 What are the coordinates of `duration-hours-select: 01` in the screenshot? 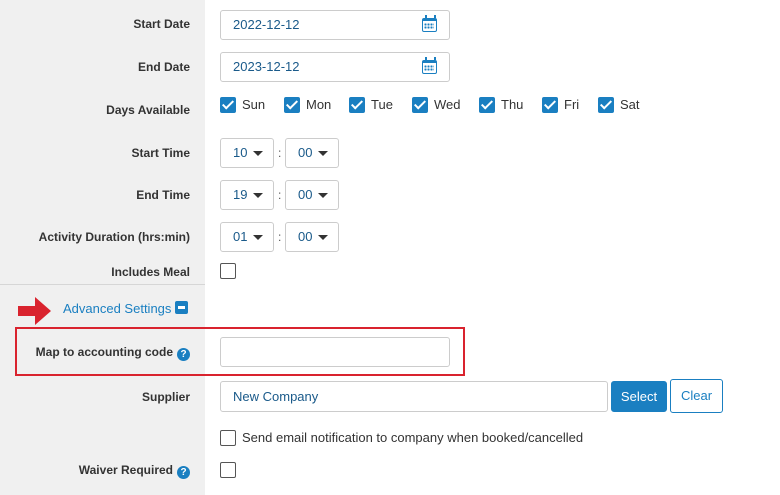 It's located at (247, 237).